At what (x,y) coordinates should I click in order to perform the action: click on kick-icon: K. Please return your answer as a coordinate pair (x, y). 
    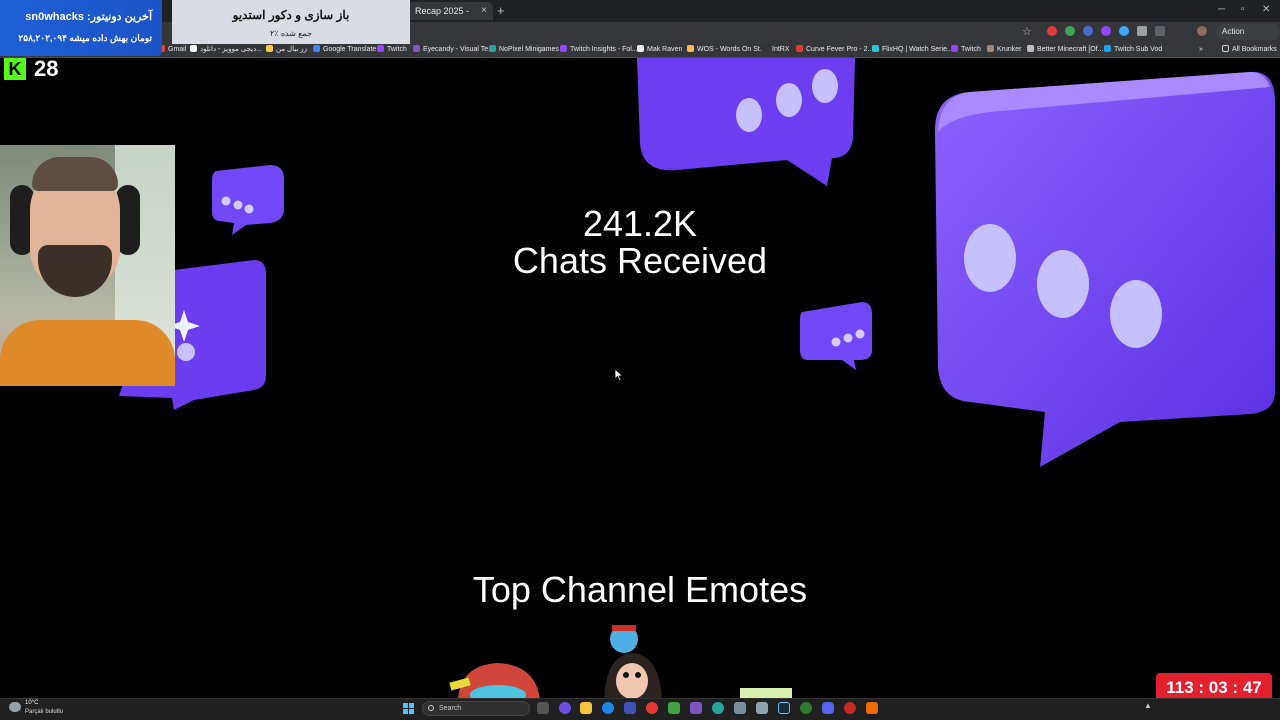
    Looking at the image, I should click on (15, 69).